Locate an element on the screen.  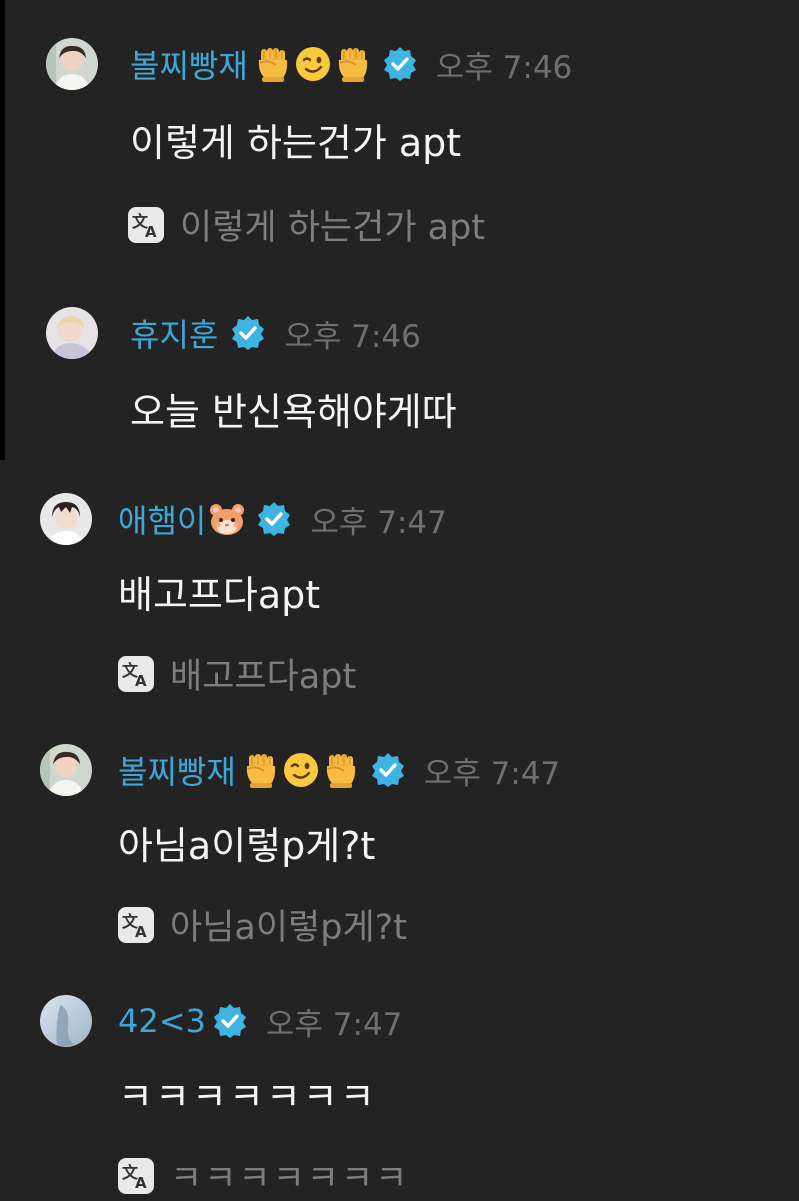
message-text: 아님a이렇p게?t is located at coordinates (247, 846).